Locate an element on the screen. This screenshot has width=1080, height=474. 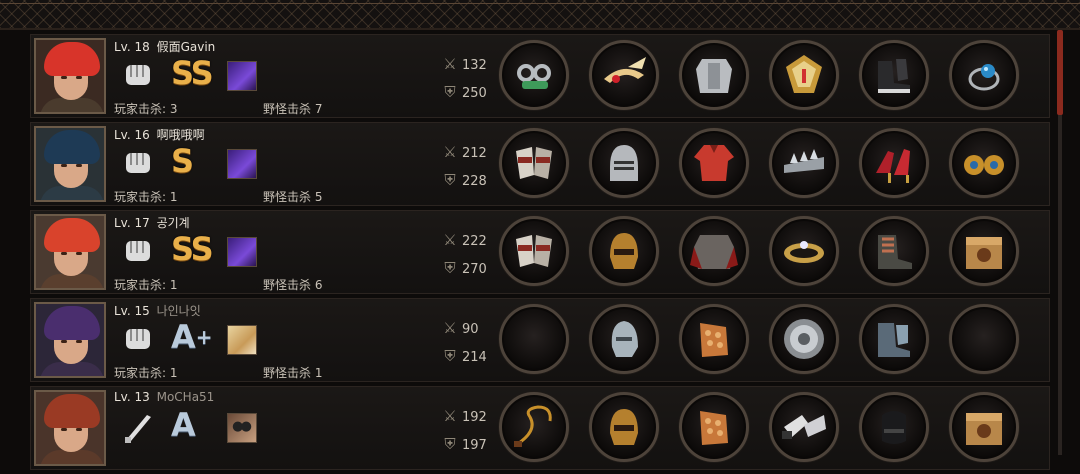
defense-stat: ⛨ 214 is located at coordinates (463, 356).